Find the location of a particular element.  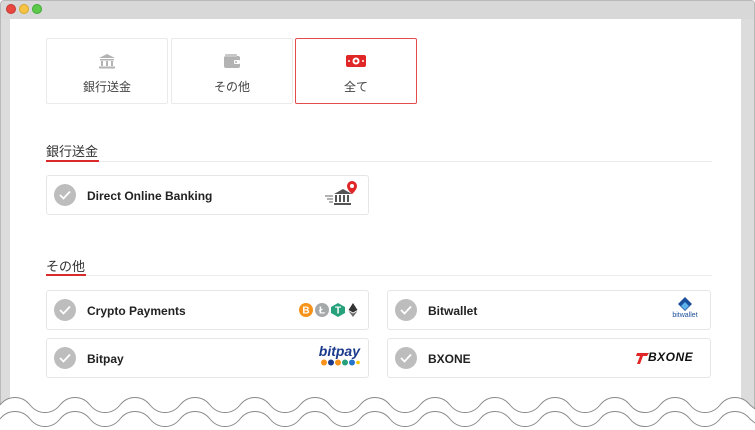

method-bxone: BXONE BXONE is located at coordinates (549, 358).